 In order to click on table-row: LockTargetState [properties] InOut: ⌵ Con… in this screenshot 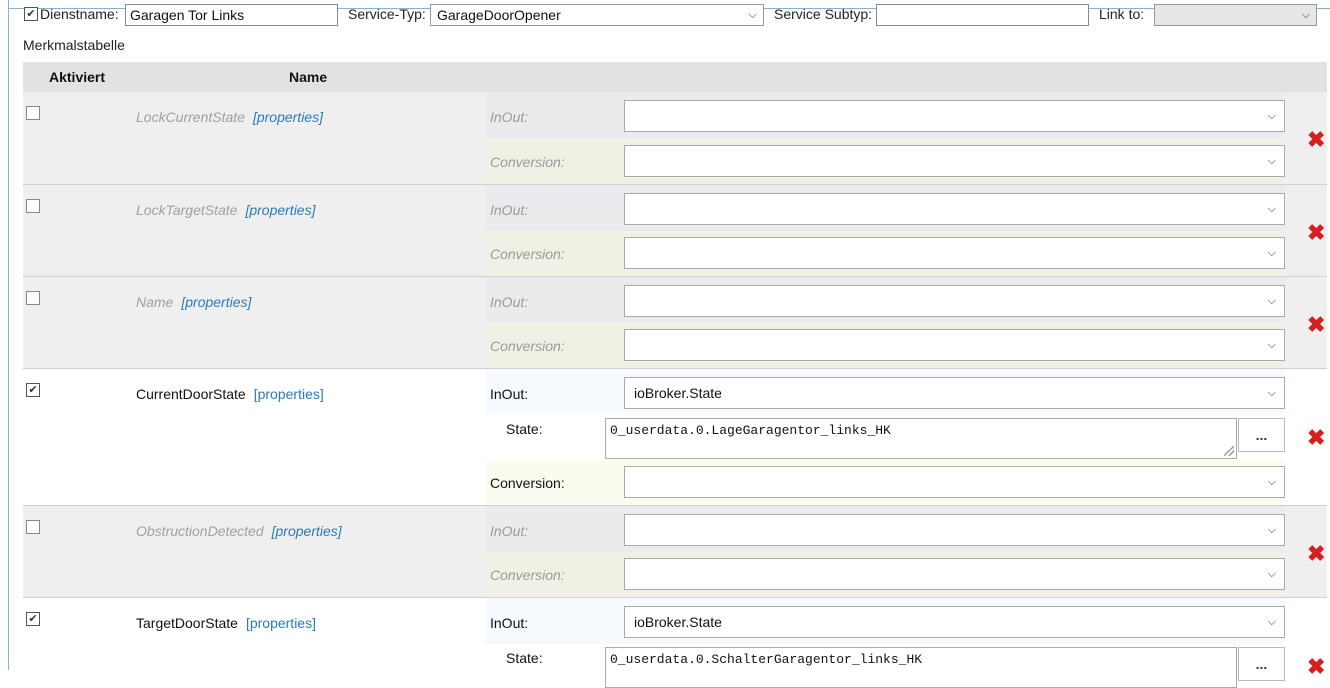, I will do `click(675, 231)`.